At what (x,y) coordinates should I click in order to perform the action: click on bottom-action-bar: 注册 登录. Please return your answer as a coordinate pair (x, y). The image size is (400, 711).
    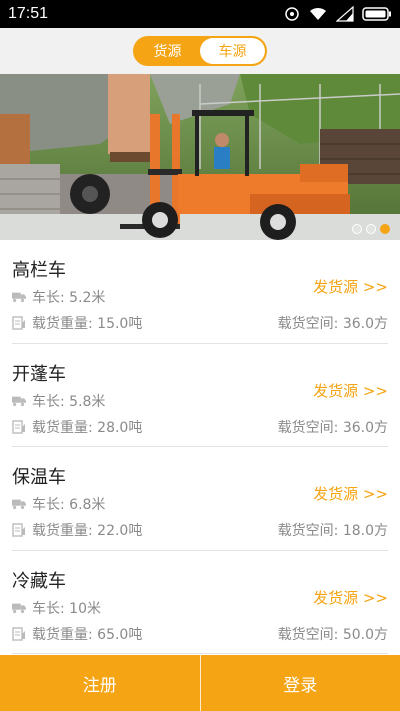
    Looking at the image, I should click on (200, 683).